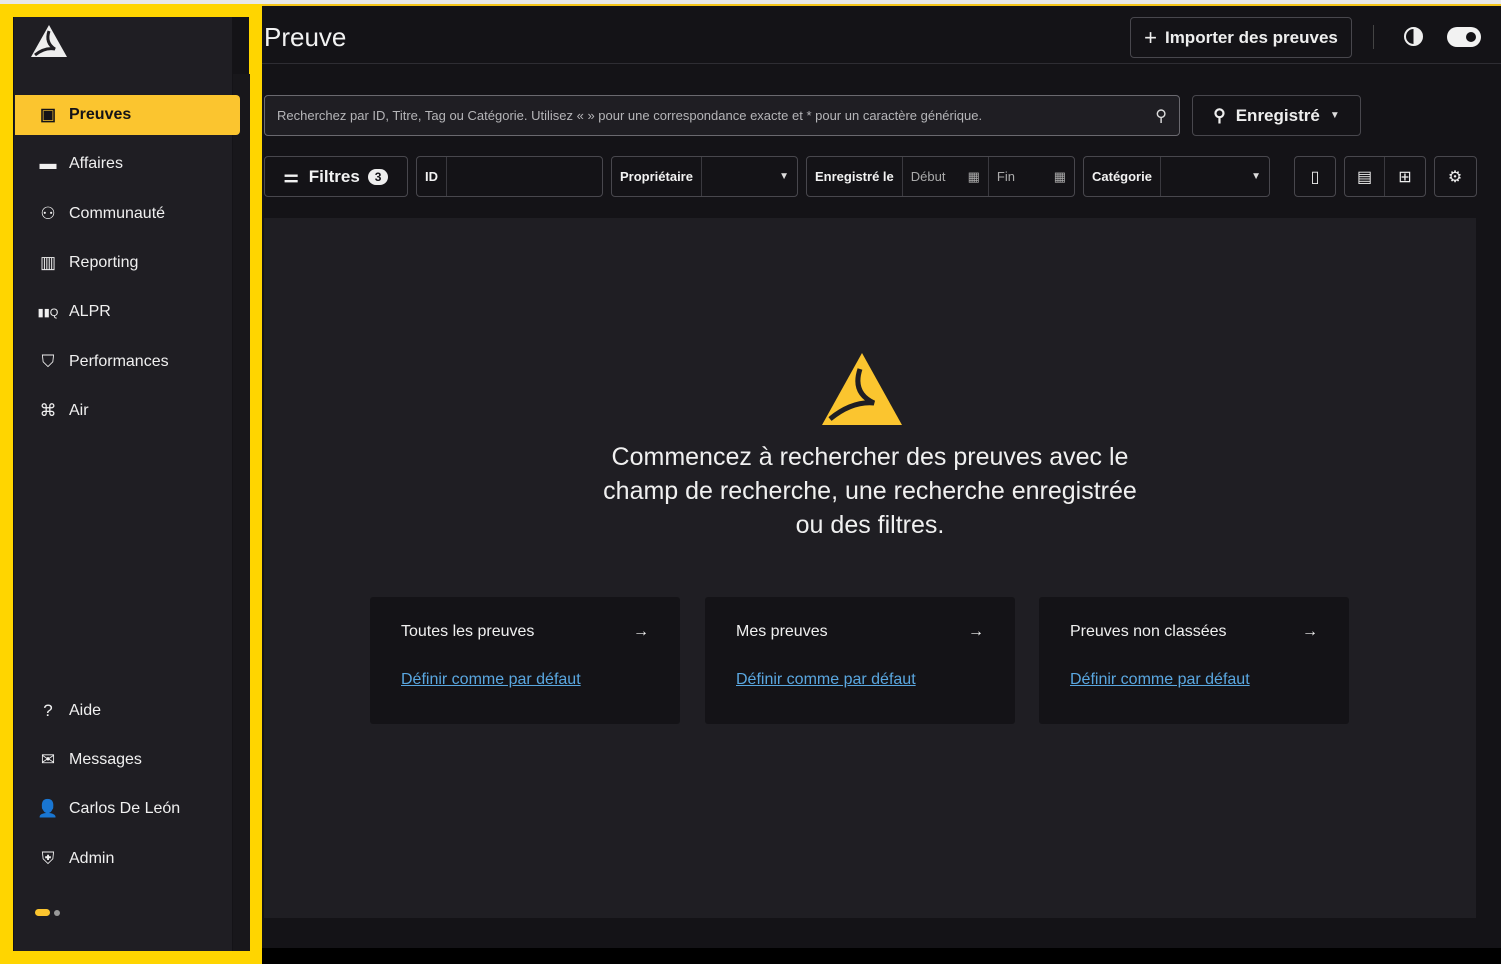 This screenshot has width=1501, height=964. What do you see at coordinates (125, 808) in the screenshot?
I see `nav-label: Carlos De León` at bounding box center [125, 808].